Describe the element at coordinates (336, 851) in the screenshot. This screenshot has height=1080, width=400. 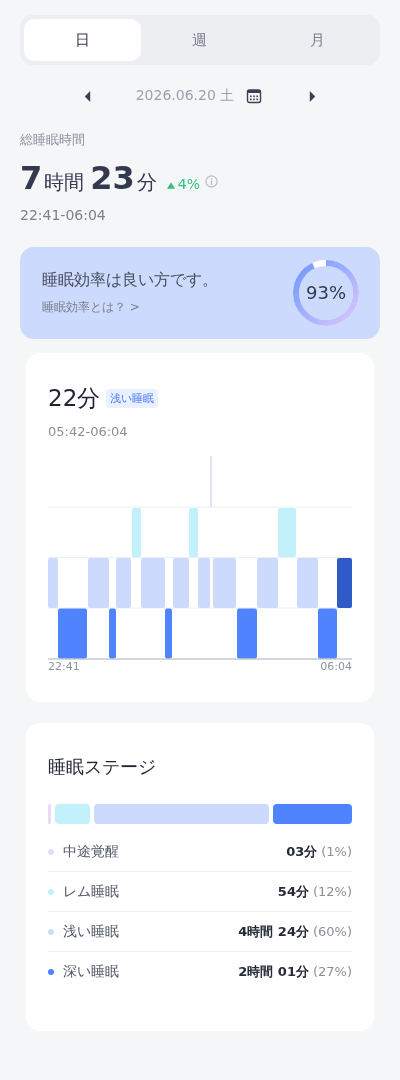
I see `stage-share: (1%)` at that location.